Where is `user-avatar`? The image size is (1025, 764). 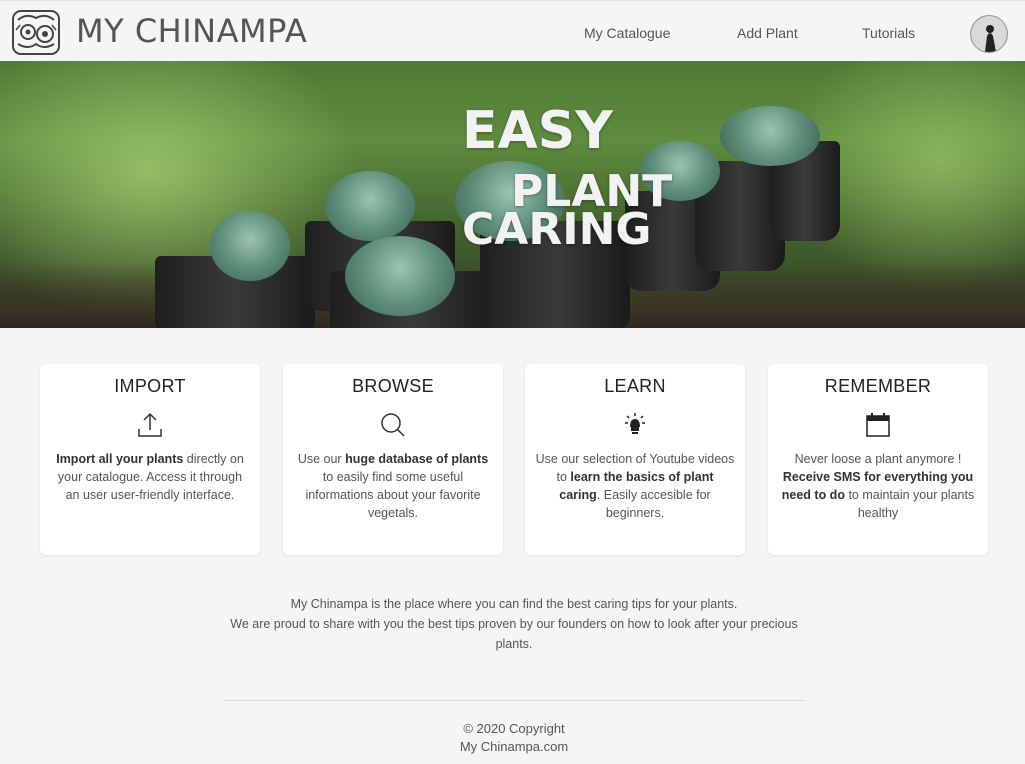 user-avatar is located at coordinates (989, 34).